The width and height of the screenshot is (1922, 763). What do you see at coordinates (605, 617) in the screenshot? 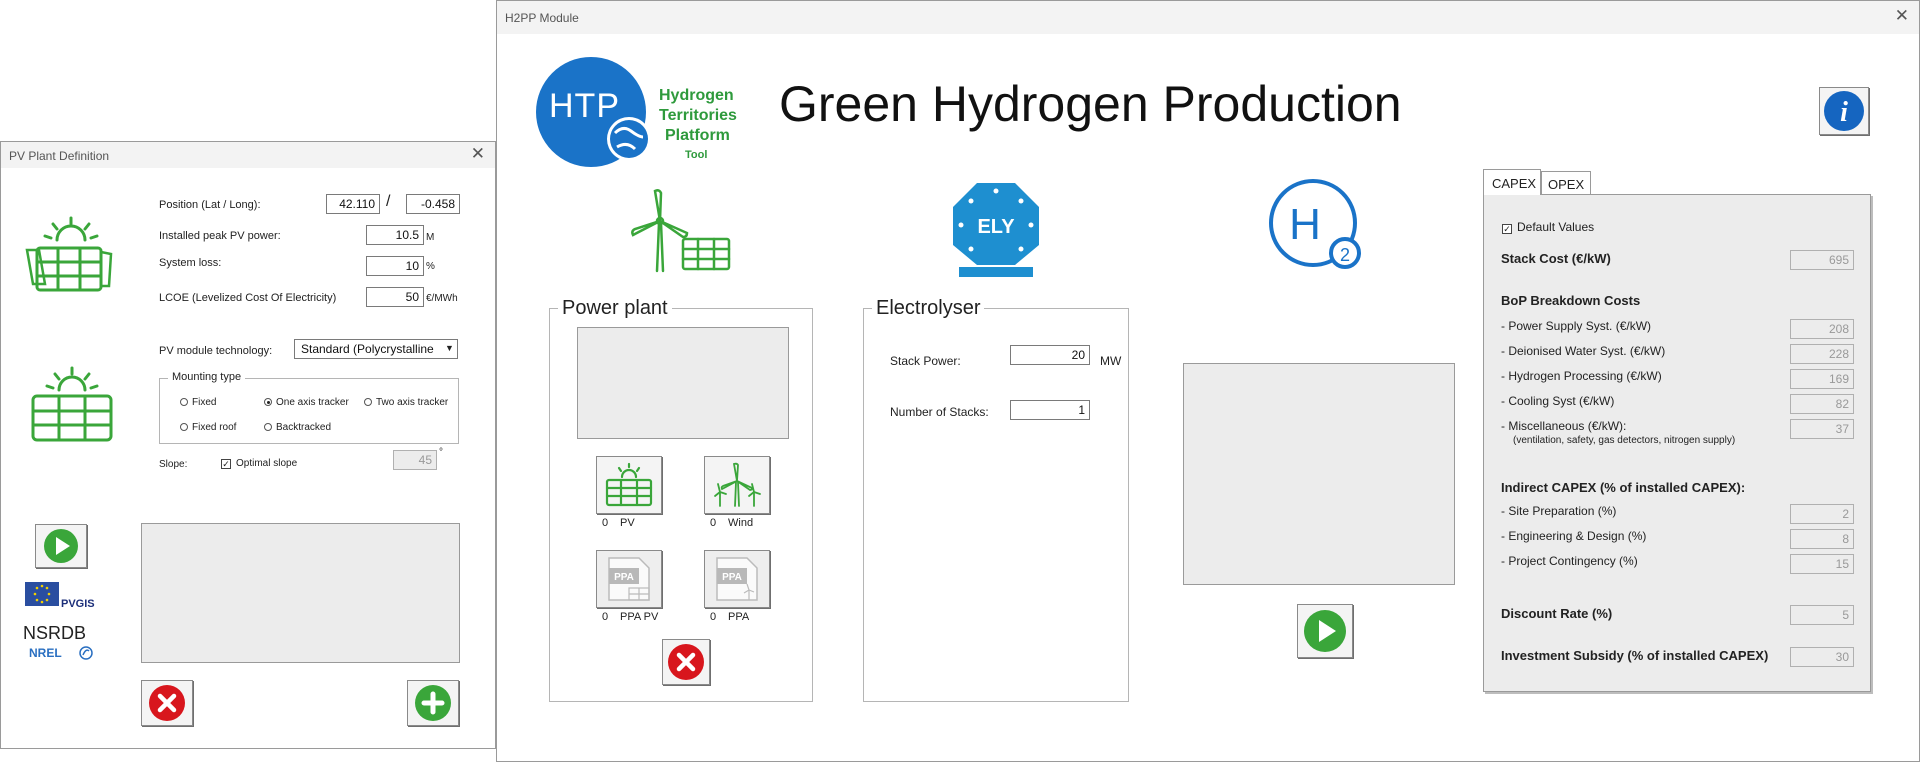
I see `ppa-pv-count: 0` at bounding box center [605, 617].